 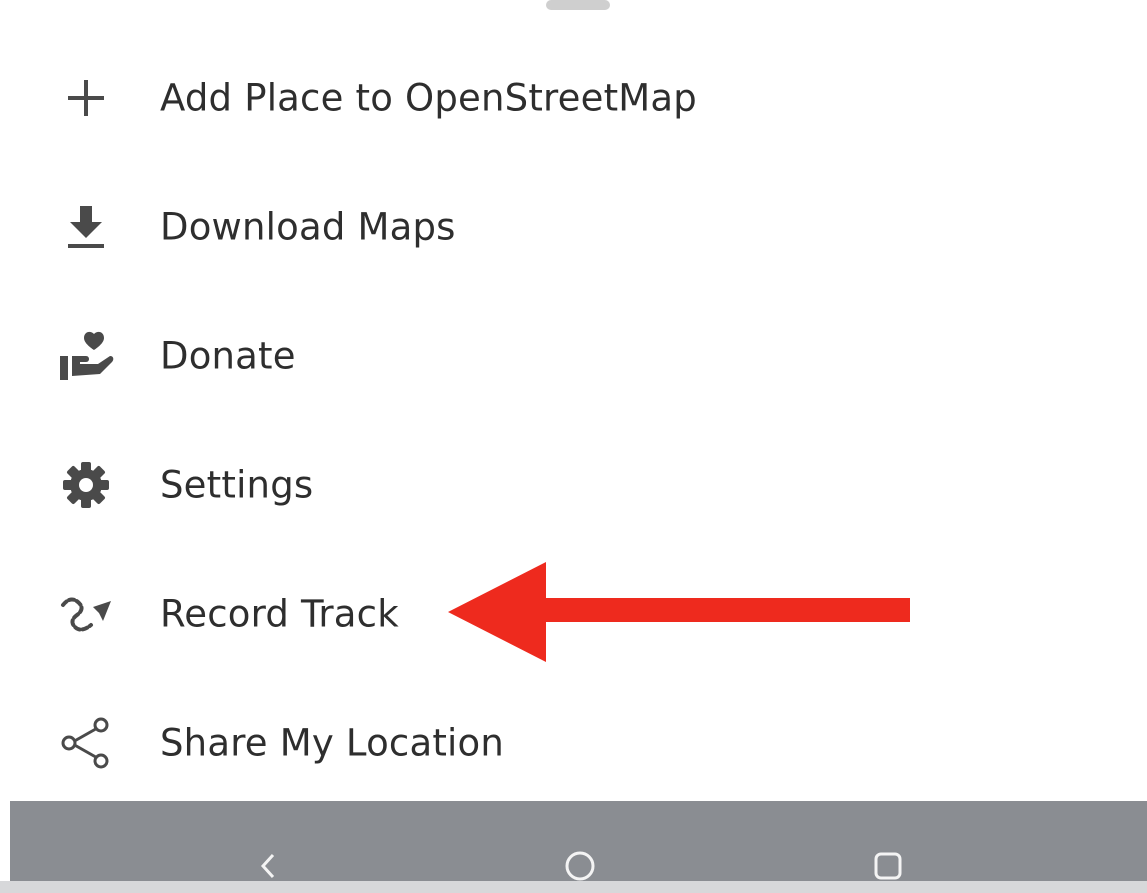 I want to click on annotation-arrow, so click(x=679, y=612).